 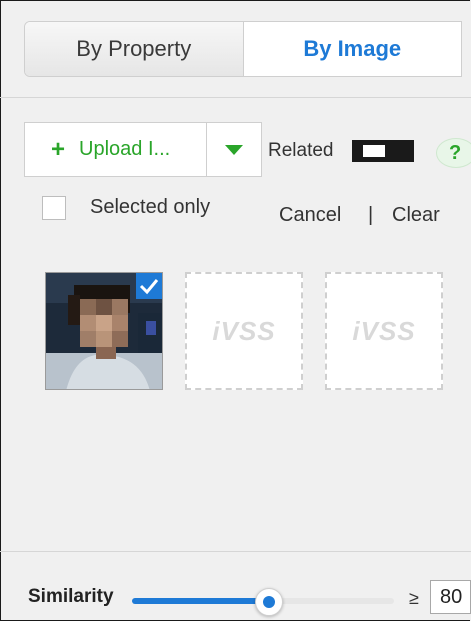 I want to click on similarity-slider, so click(x=263, y=602).